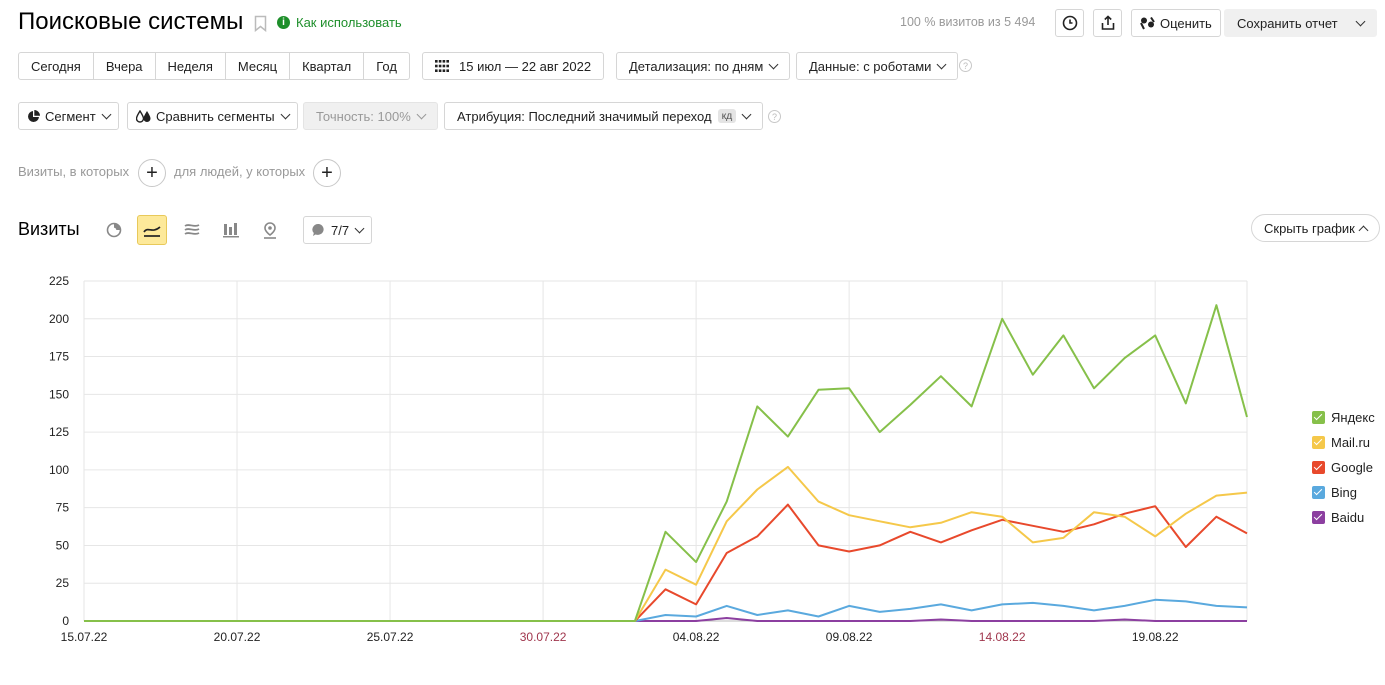 The width and height of the screenshot is (1385, 685). What do you see at coordinates (59, 470) in the screenshot?
I see `y-tick-label: 100` at bounding box center [59, 470].